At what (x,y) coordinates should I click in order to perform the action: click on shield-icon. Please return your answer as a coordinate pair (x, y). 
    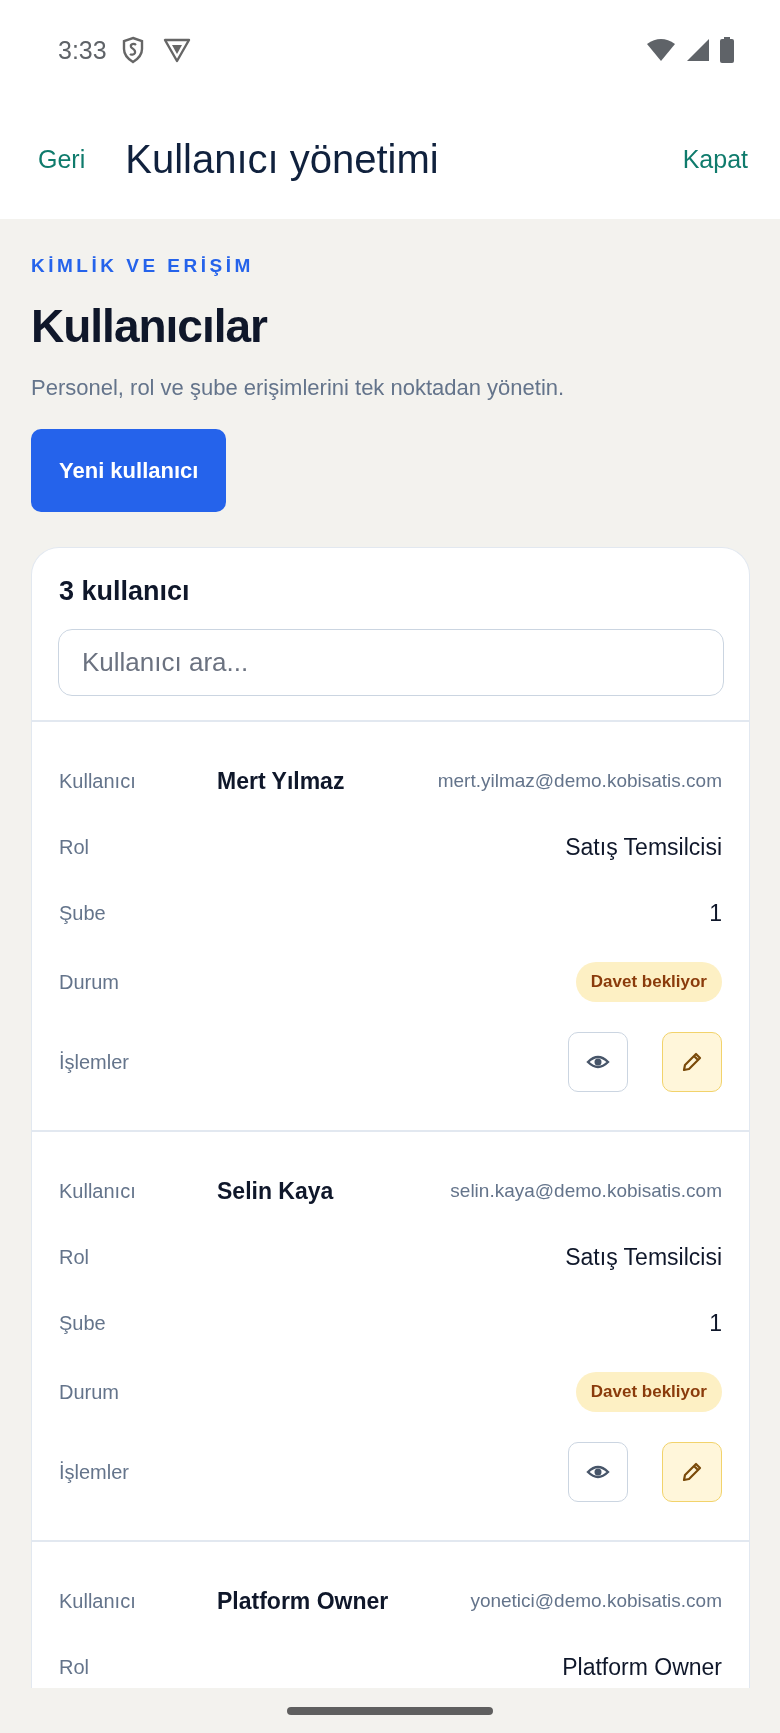
    Looking at the image, I should click on (132, 50).